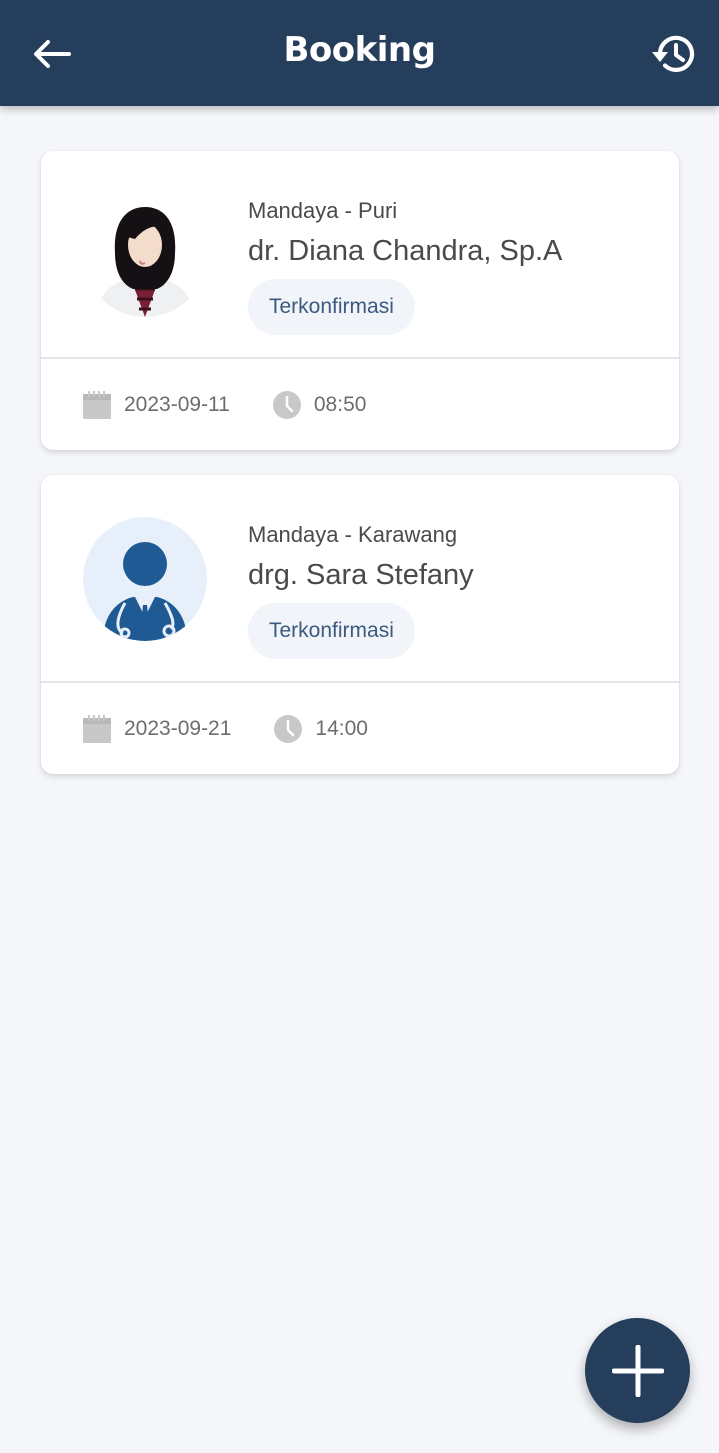 The width and height of the screenshot is (719, 1453). I want to click on booking-schedule: 2023-09-21 14:00, so click(360, 728).